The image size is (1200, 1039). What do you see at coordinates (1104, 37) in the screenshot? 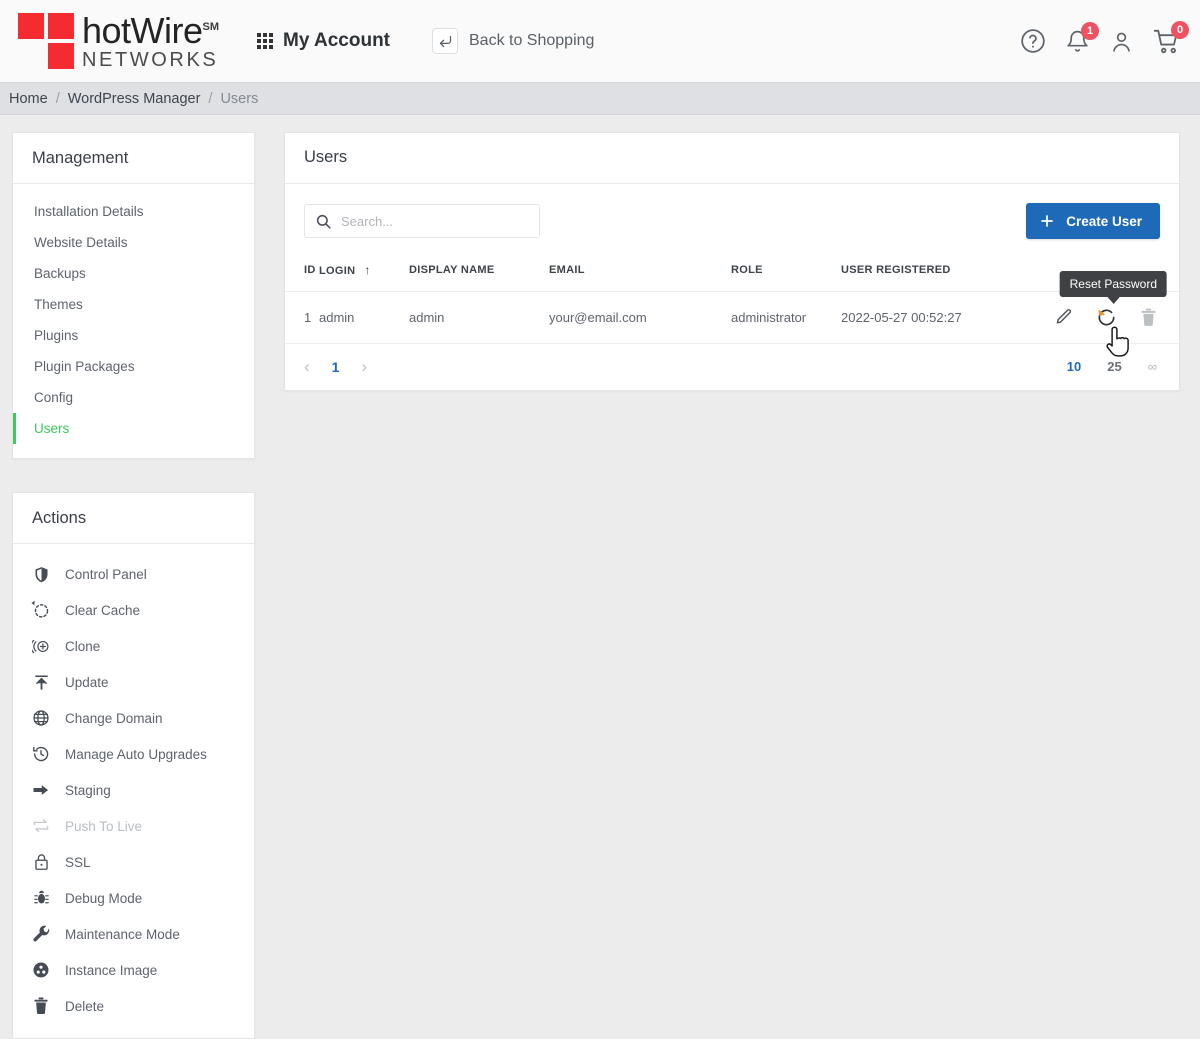
I see `header-icon-group: 1 0` at bounding box center [1104, 37].